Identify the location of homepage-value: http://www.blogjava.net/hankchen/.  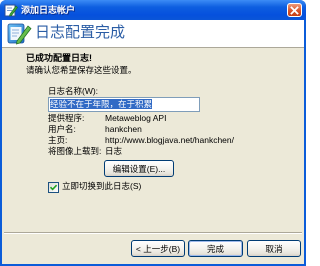
(169, 140).